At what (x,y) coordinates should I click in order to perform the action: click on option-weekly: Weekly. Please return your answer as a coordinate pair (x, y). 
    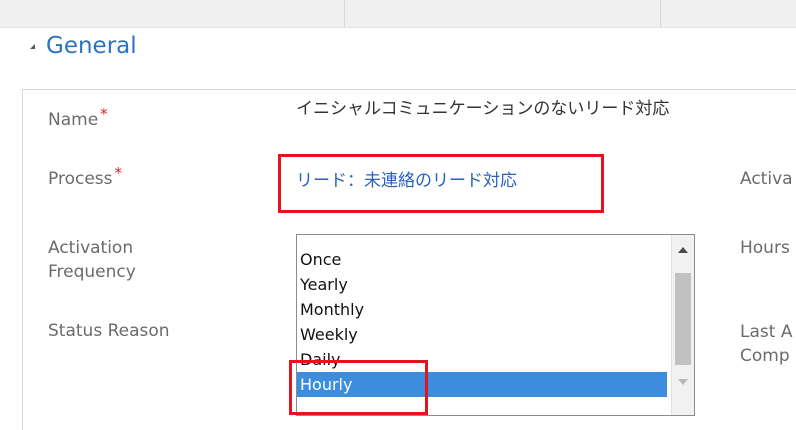
    Looking at the image, I should click on (482, 334).